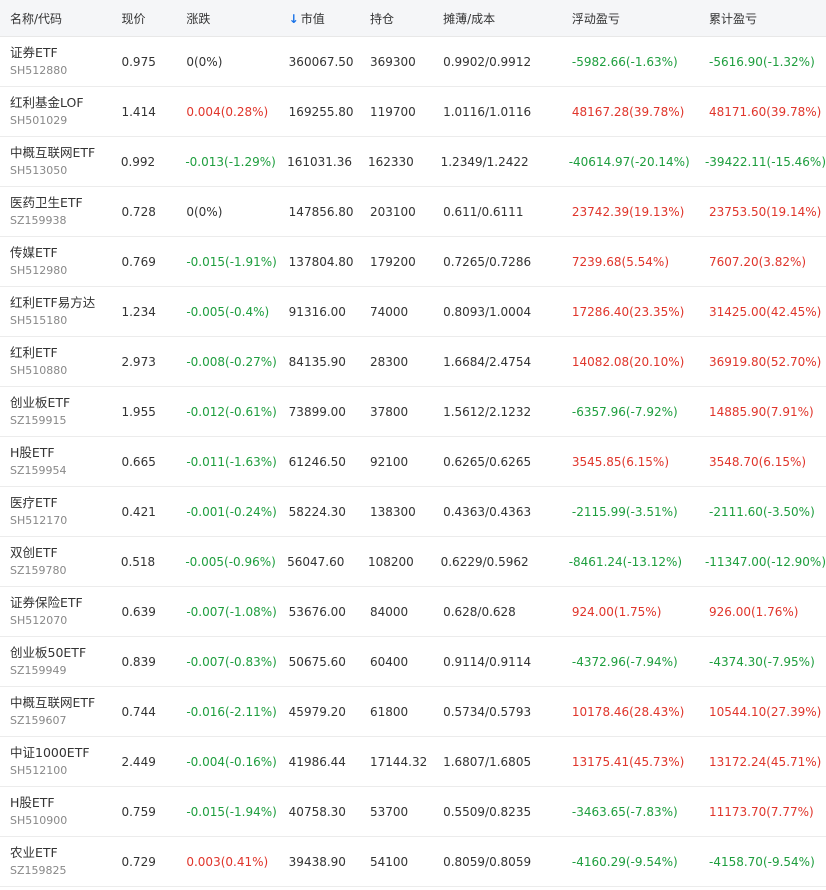 Image resolution: width=826 pixels, height=890 pixels. I want to click on col-header-name: 名称/代码, so click(55, 18).